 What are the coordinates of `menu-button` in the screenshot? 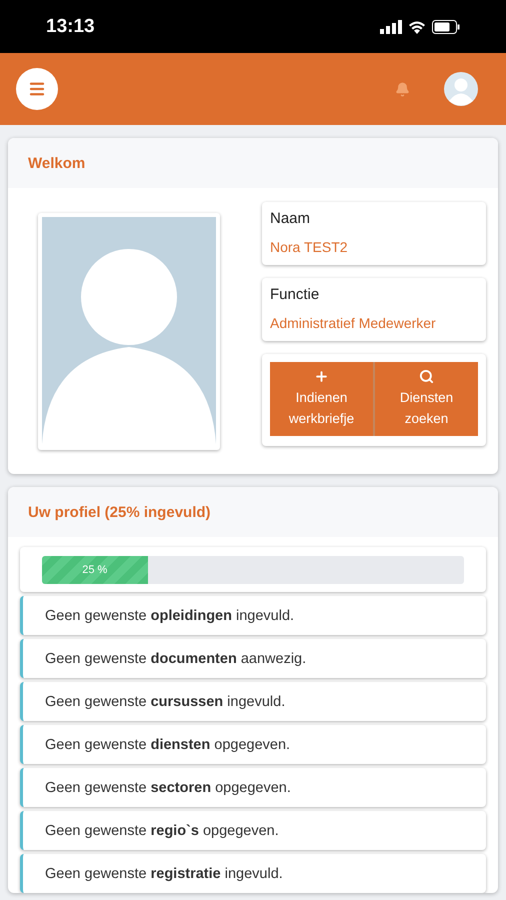 It's located at (37, 89).